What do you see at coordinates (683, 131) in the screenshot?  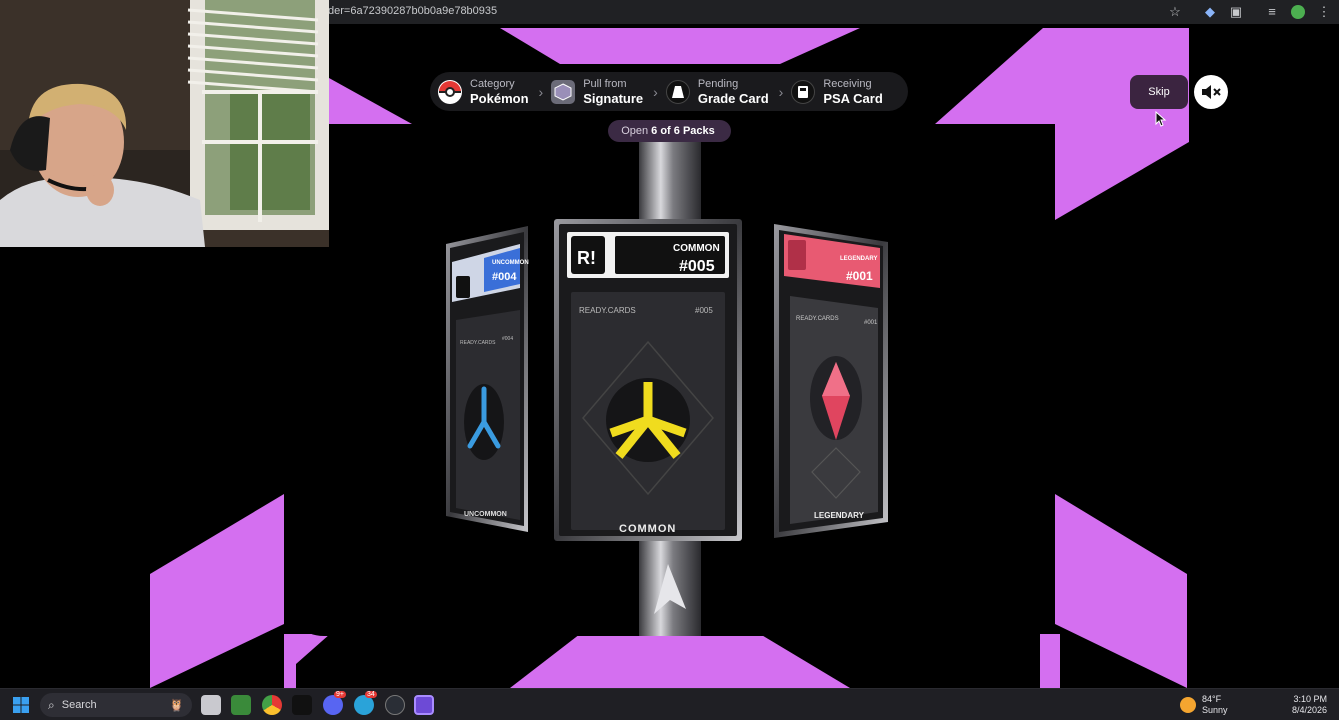 I see `packs-count: 6 of 6 Packs` at bounding box center [683, 131].